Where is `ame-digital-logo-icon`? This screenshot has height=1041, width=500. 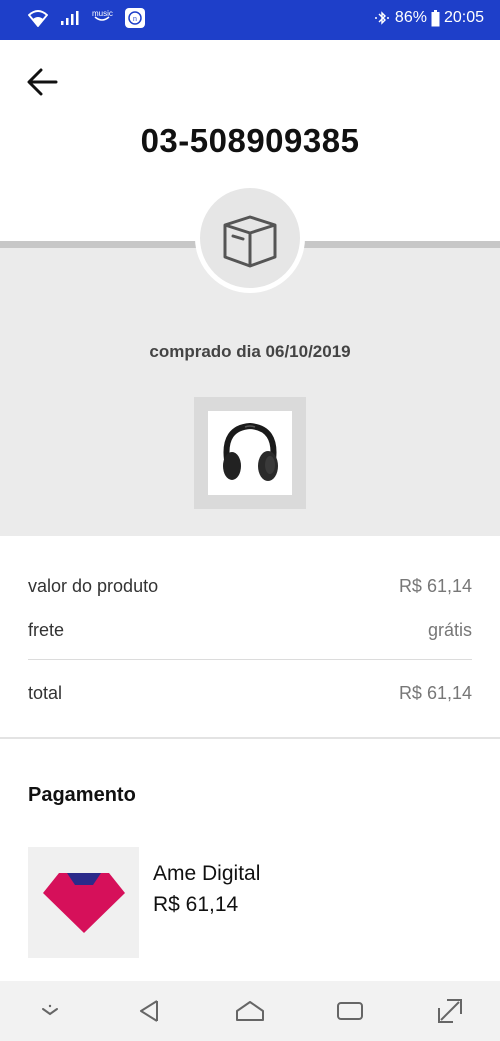
ame-digital-logo-icon is located at coordinates (83, 902).